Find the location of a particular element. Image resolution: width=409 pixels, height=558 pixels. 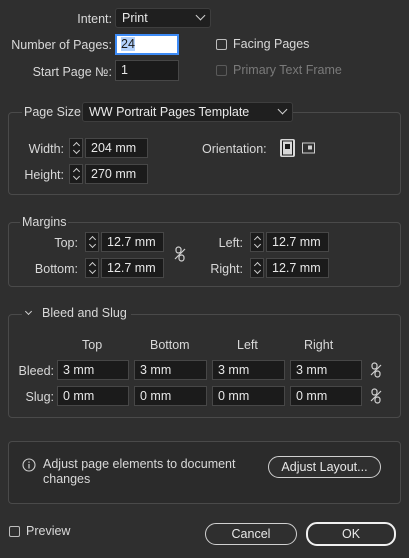

primary-text-frame-label: Primary Text Frame is located at coordinates (287, 70).